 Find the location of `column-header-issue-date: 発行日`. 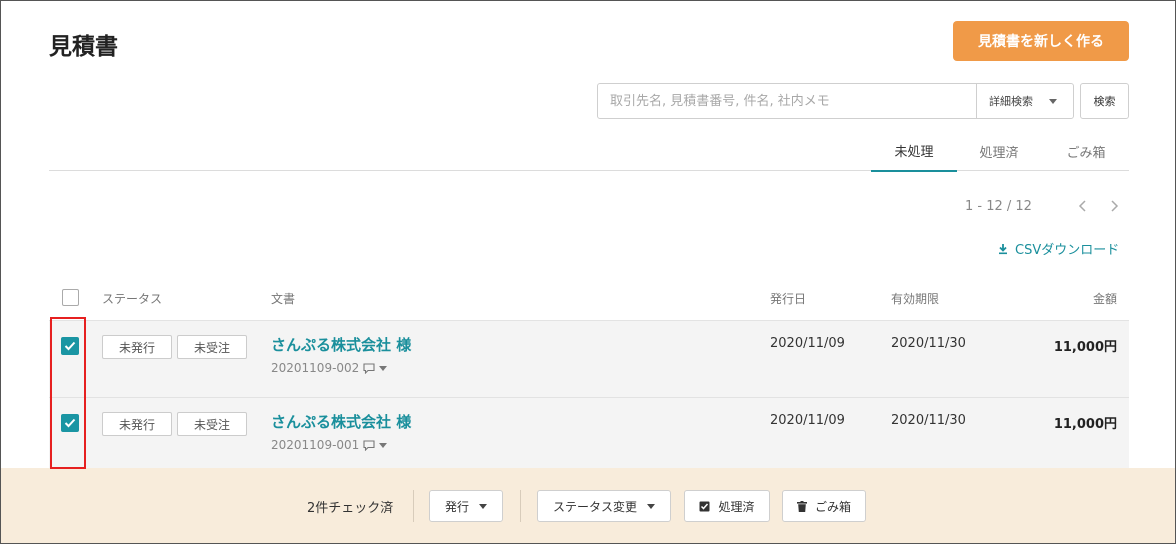

column-header-issue-date: 発行日 is located at coordinates (788, 299).